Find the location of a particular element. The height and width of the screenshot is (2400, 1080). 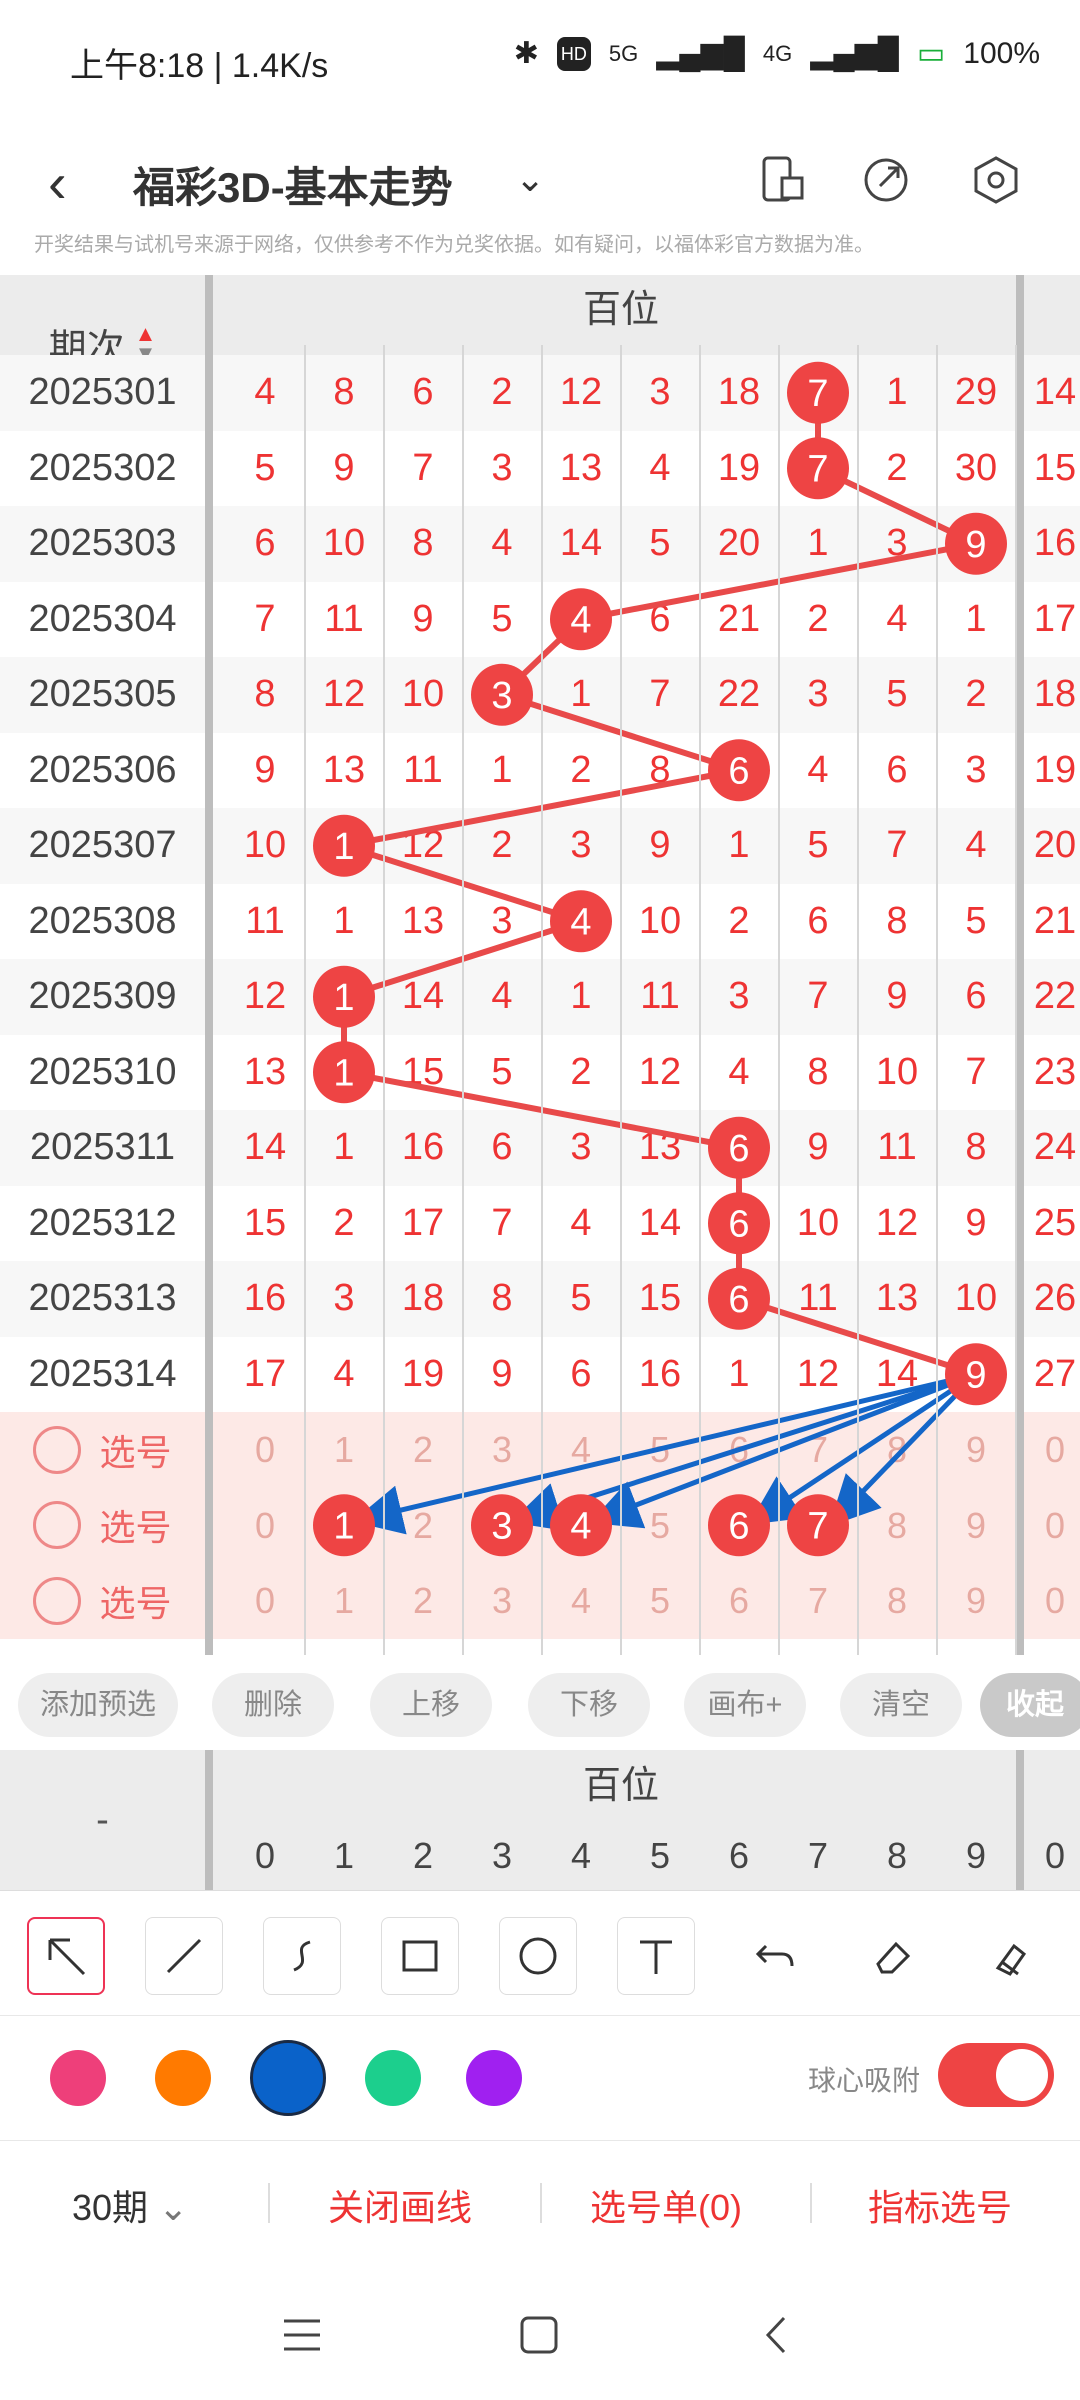

system-nav-bar is located at coordinates (540, 2335).